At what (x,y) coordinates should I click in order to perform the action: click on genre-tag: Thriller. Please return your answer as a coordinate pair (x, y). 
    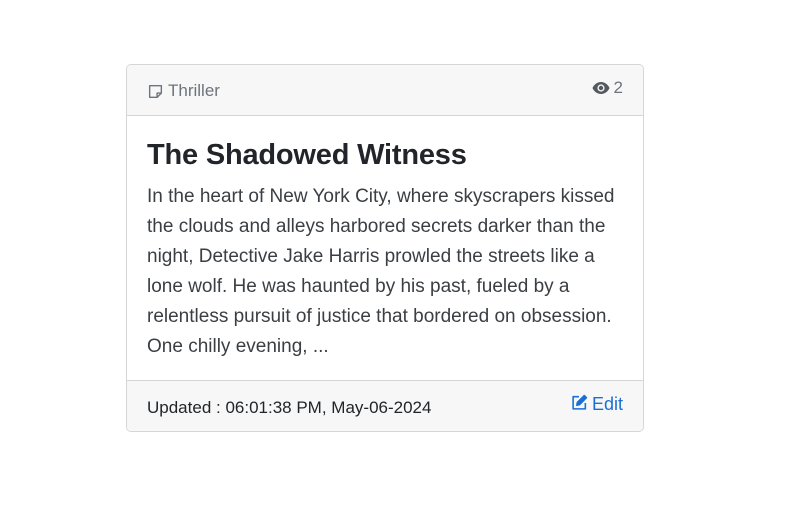
    Looking at the image, I should click on (183, 90).